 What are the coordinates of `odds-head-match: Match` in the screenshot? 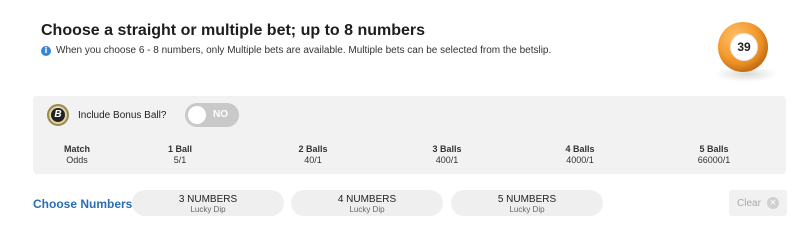 It's located at (76, 149).